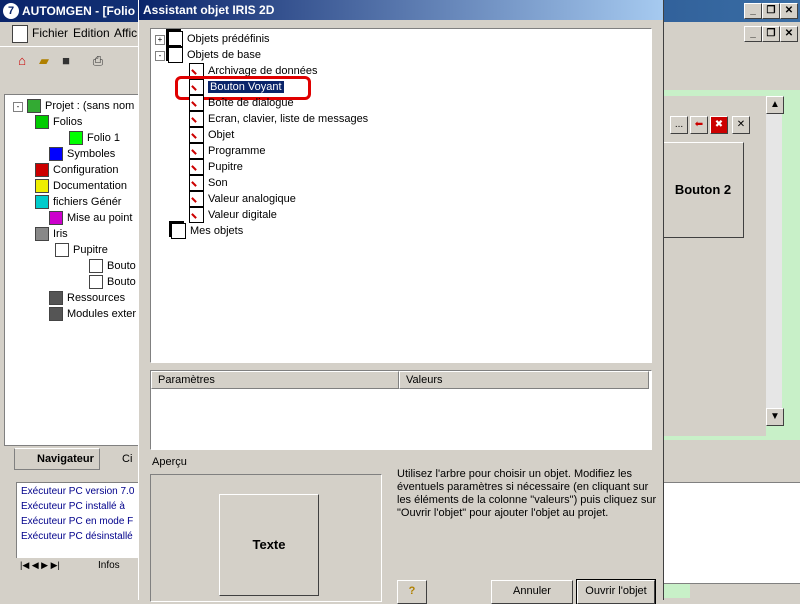 Image resolution: width=800 pixels, height=604 pixels. What do you see at coordinates (81, 187) in the screenshot?
I see `nav-item-documentation: Documentation` at bounding box center [81, 187].